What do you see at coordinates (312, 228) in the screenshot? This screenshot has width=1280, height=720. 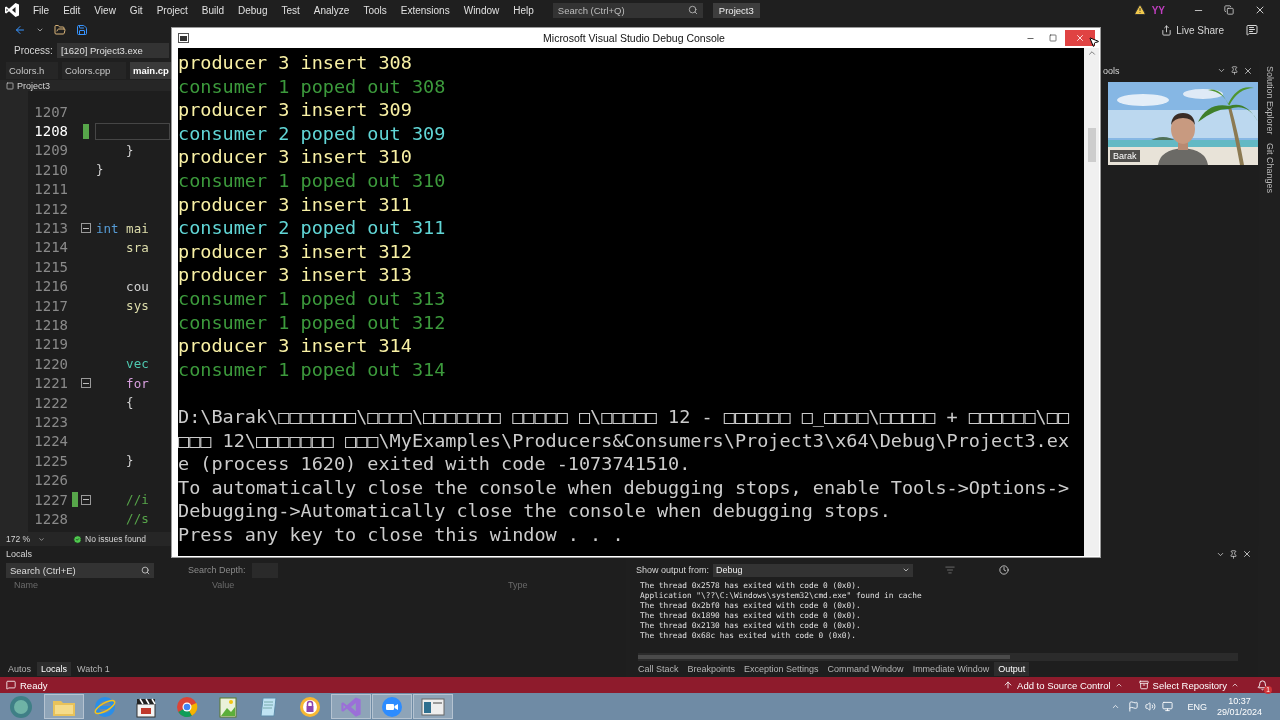 I see `console-line: consumer 2 poped out 311` at bounding box center [312, 228].